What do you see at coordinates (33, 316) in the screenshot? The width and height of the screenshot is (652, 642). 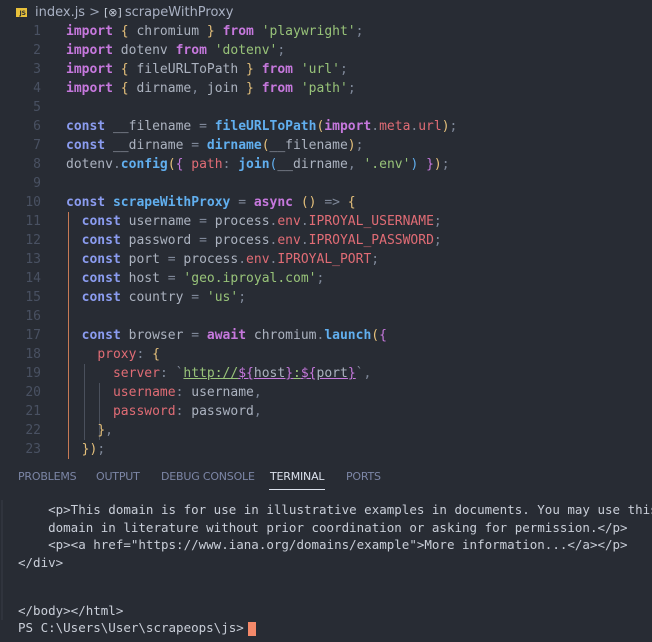 I see `line-number: 16` at bounding box center [33, 316].